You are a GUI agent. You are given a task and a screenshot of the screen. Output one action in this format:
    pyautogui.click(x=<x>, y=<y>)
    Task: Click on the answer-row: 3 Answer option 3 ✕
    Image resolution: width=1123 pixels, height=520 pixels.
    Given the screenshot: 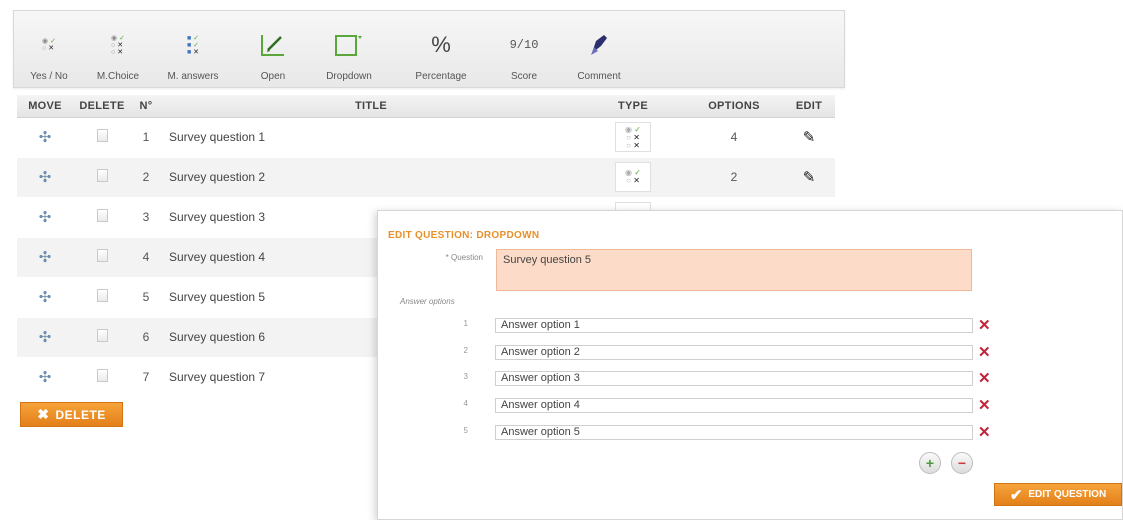 What is the action you would take?
    pyautogui.click(x=750, y=379)
    